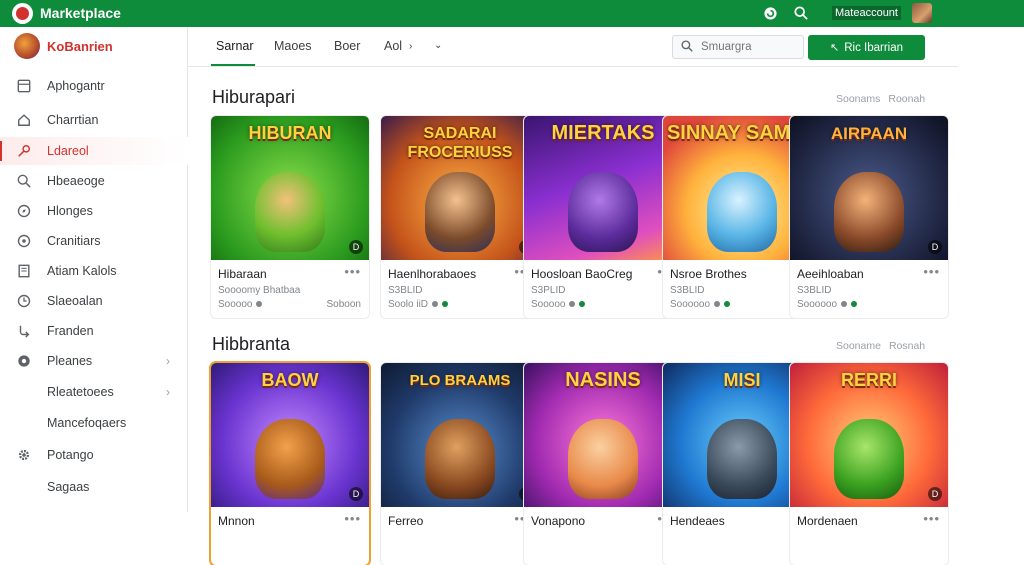 The width and height of the screenshot is (1024, 565). Describe the element at coordinates (603, 188) in the screenshot. I see `game-thumbnail: MIERTAKSD` at that location.